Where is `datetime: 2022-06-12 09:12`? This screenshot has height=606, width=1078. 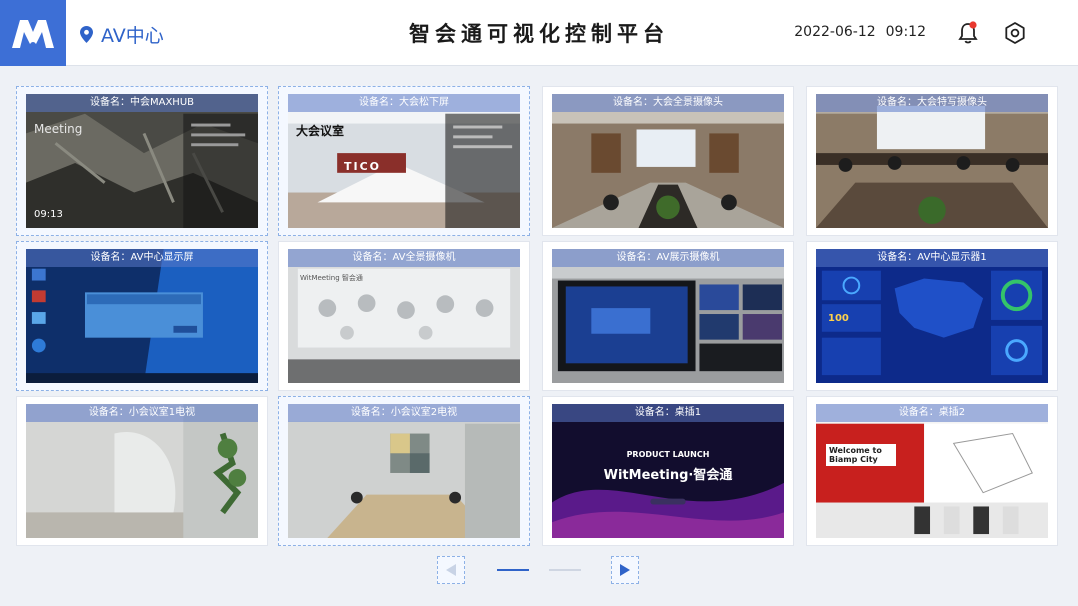 datetime: 2022-06-12 09:12 is located at coordinates (860, 32).